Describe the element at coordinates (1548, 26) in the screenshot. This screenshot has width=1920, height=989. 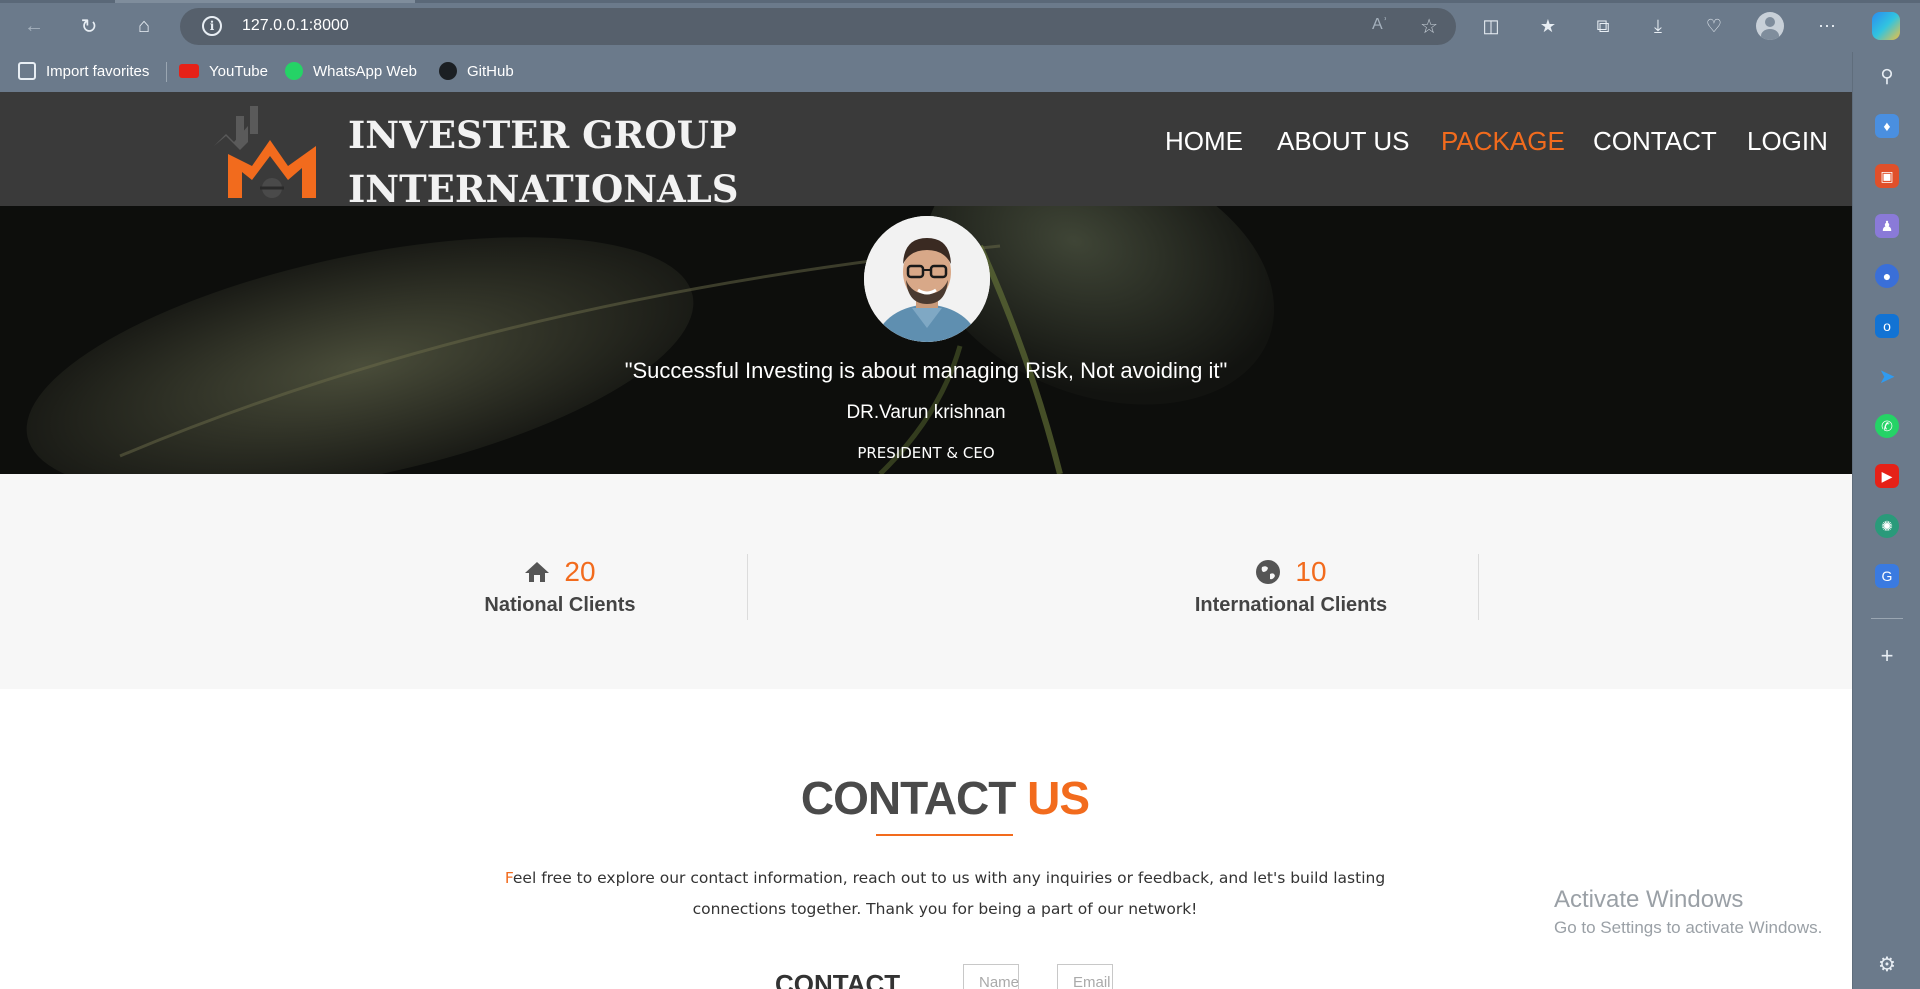
I see `favorites-icon: ★` at that location.